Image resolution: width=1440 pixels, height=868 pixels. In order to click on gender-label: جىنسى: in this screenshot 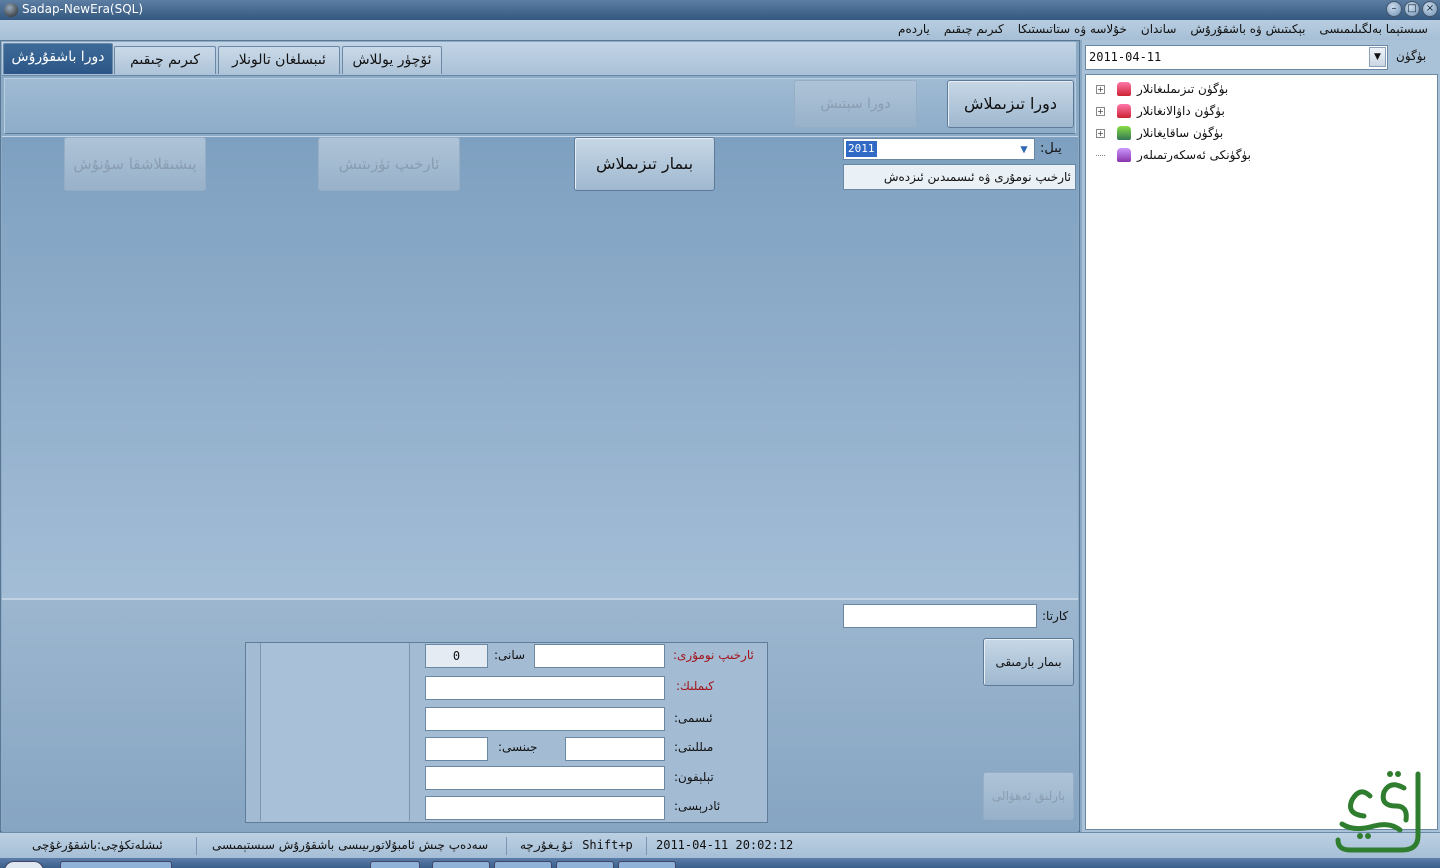, I will do `click(518, 747)`.